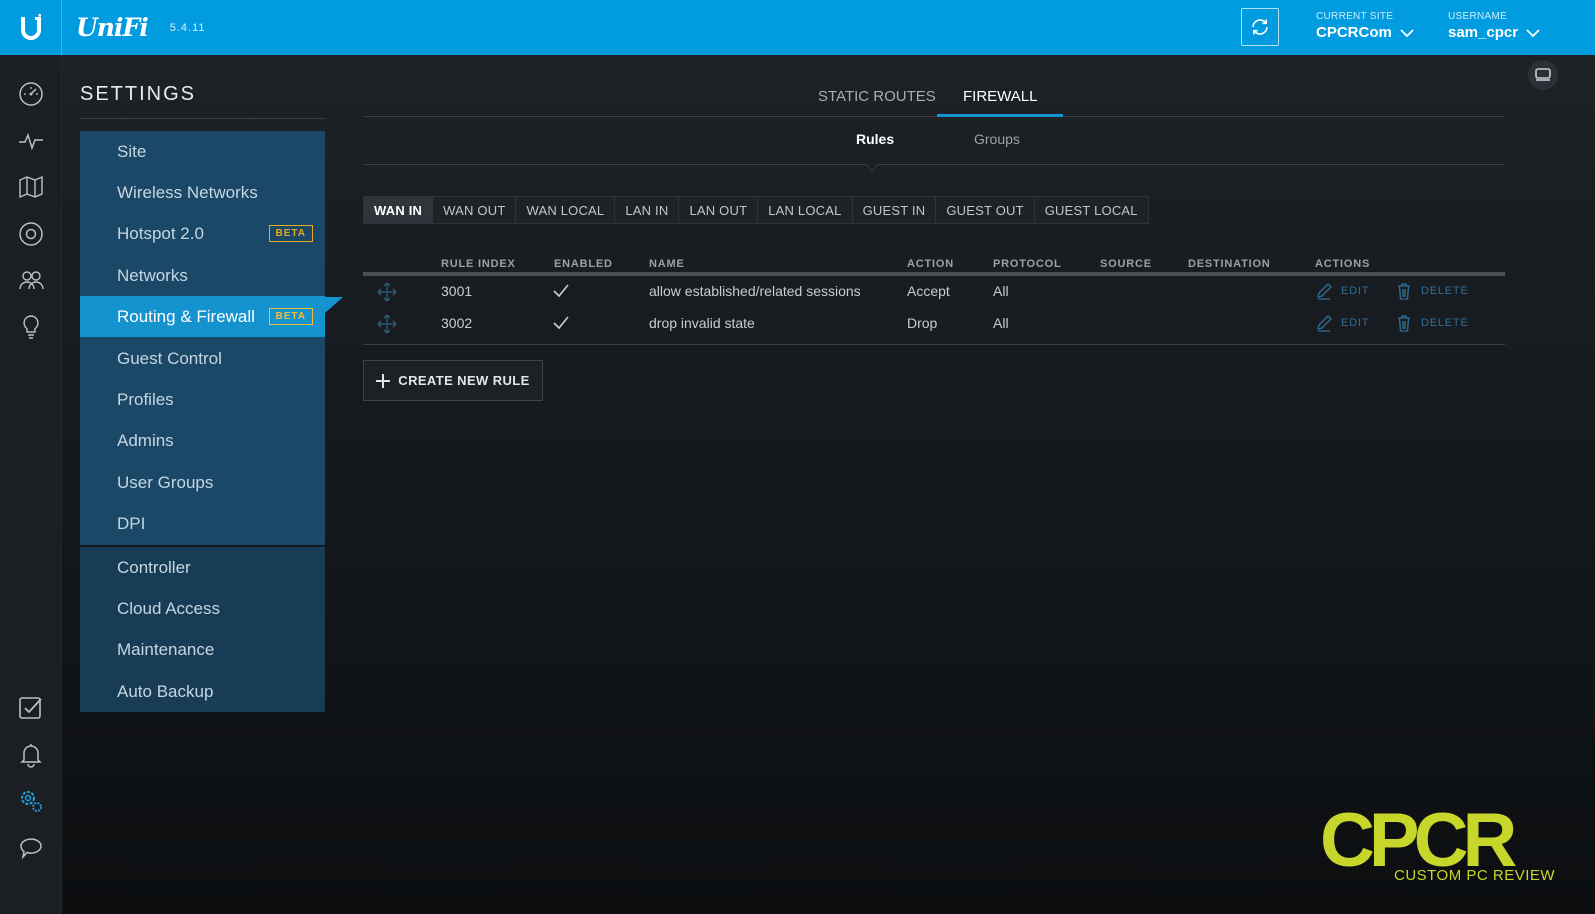  What do you see at coordinates (1365, 26) in the screenshot?
I see `site-selector: CURRENT SITE CPCRCom` at bounding box center [1365, 26].